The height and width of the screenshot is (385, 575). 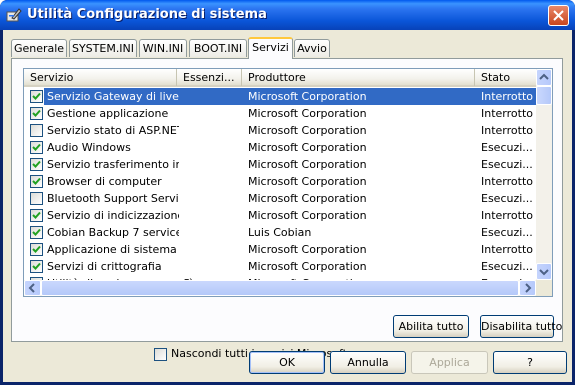 What do you see at coordinates (368, 362) in the screenshot?
I see `cancel-button: Annulla` at bounding box center [368, 362].